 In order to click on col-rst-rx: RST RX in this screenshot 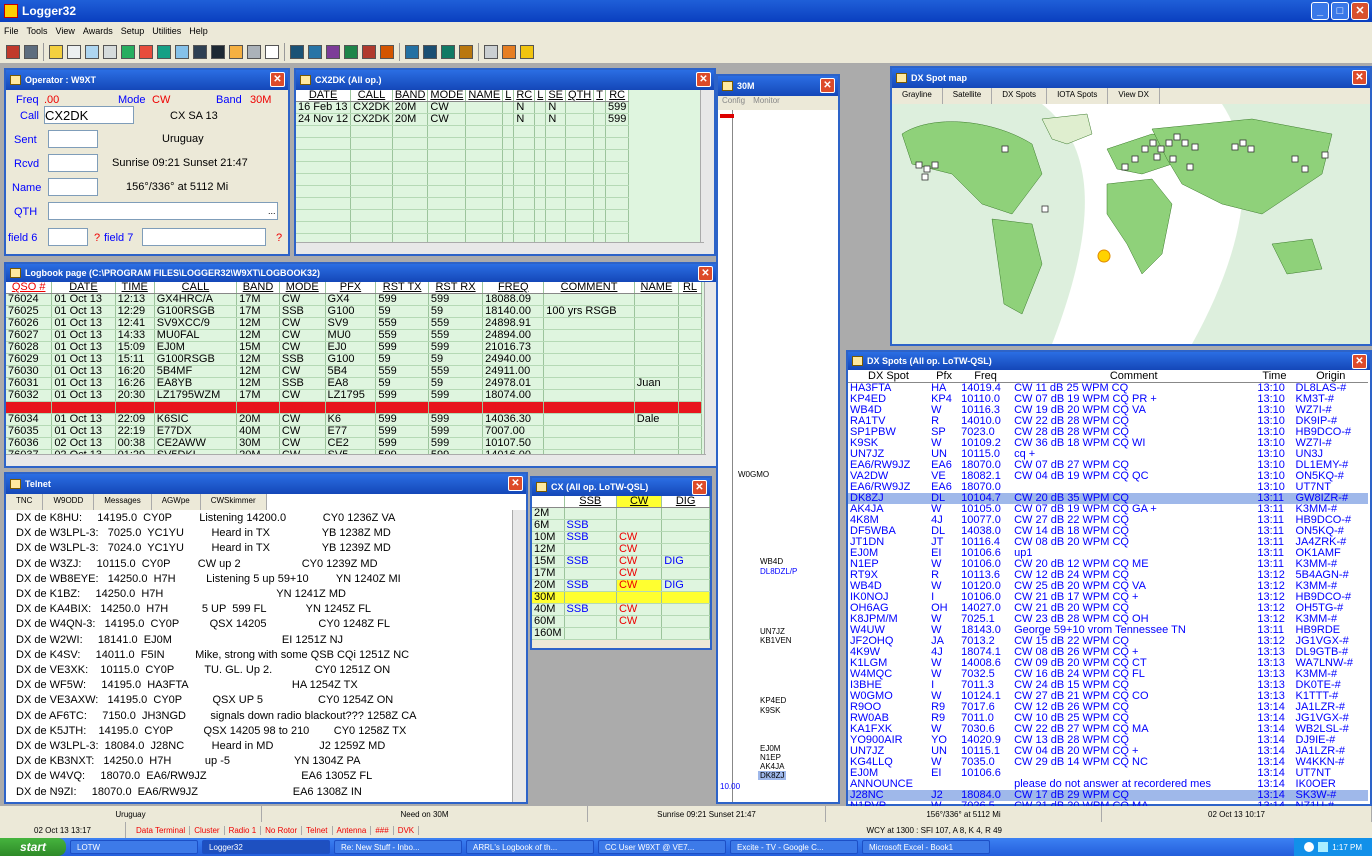, I will do `click(456, 288)`.